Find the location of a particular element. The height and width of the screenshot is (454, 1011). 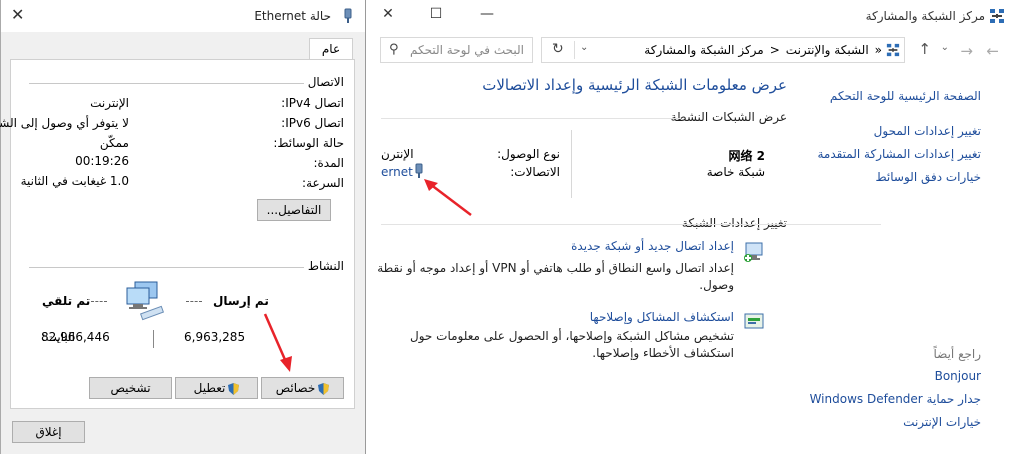

bytes-received-value: 82,966,446 is located at coordinates (75, 337).